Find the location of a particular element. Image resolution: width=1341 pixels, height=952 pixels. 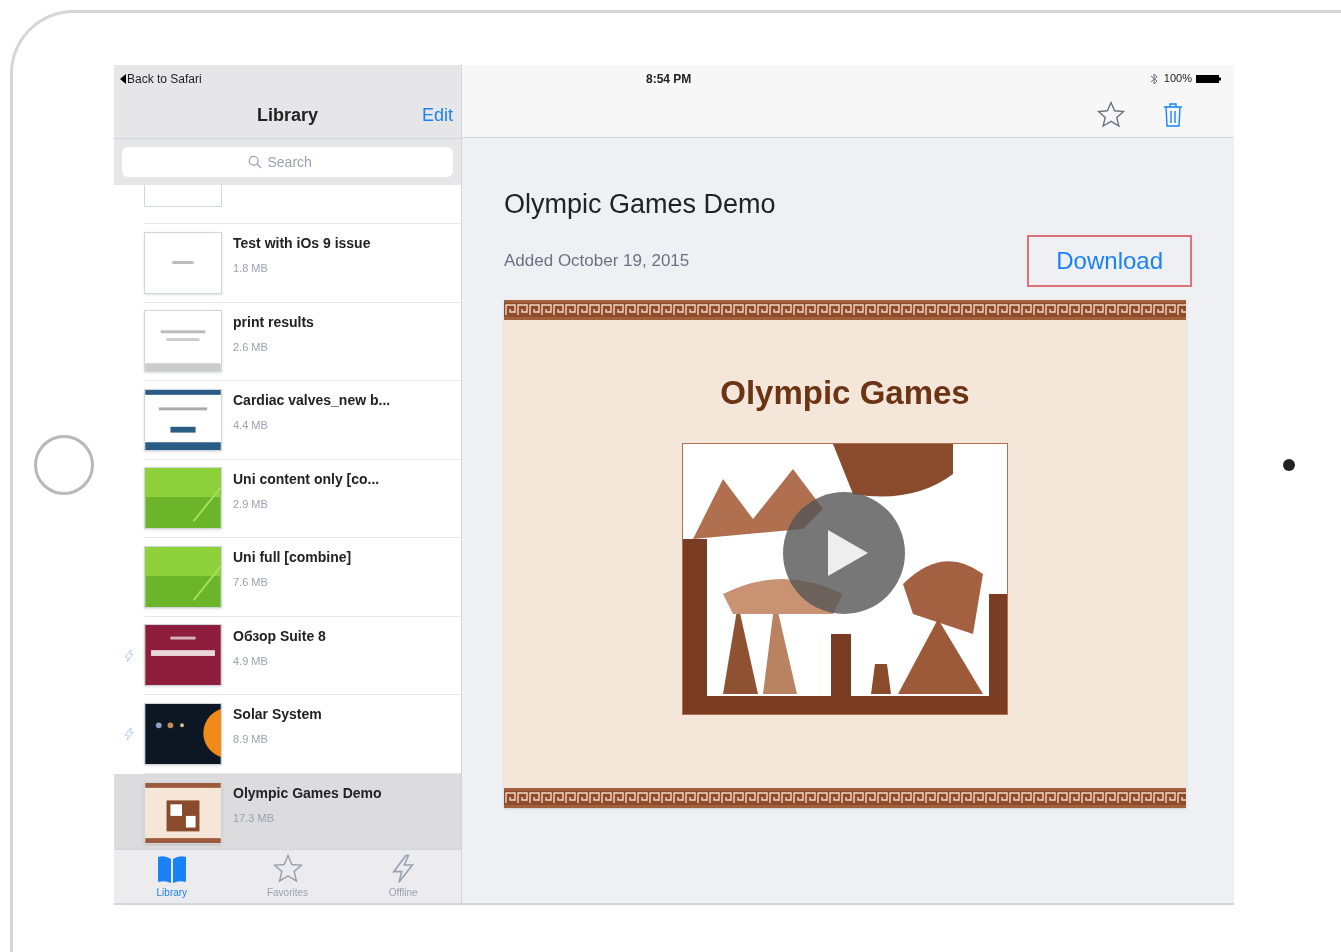

search-input: Search is located at coordinates (297, 162).